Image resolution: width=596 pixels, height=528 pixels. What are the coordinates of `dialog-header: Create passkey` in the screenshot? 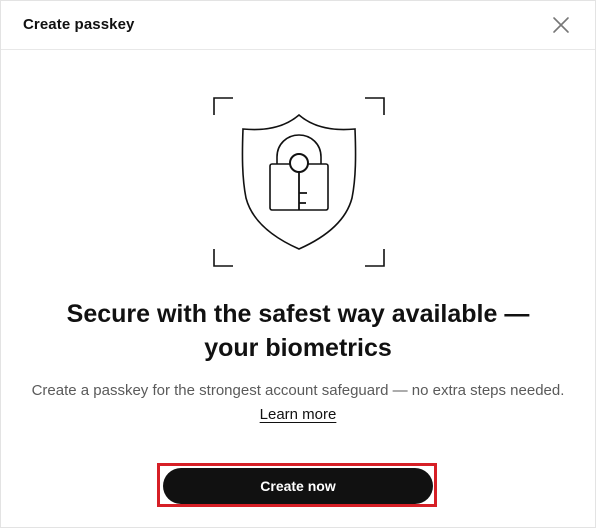 It's located at (298, 25).